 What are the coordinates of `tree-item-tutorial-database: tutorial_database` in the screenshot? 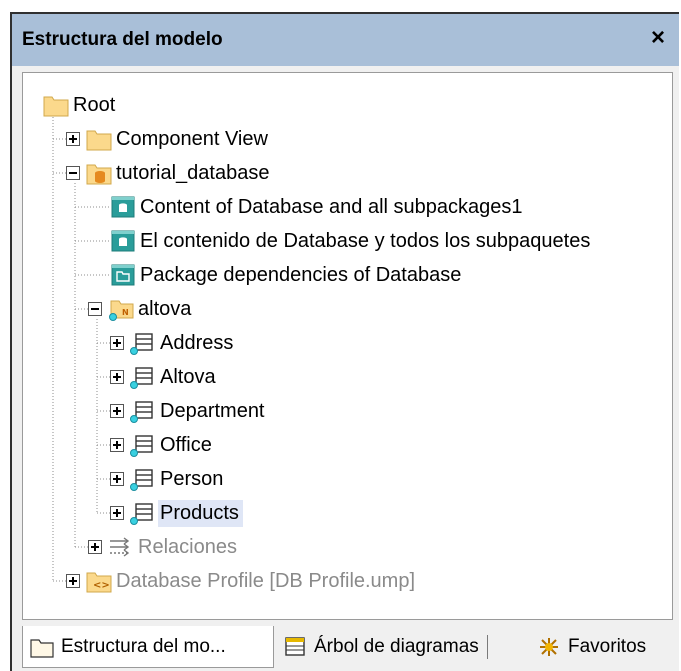 It's located at (167, 173).